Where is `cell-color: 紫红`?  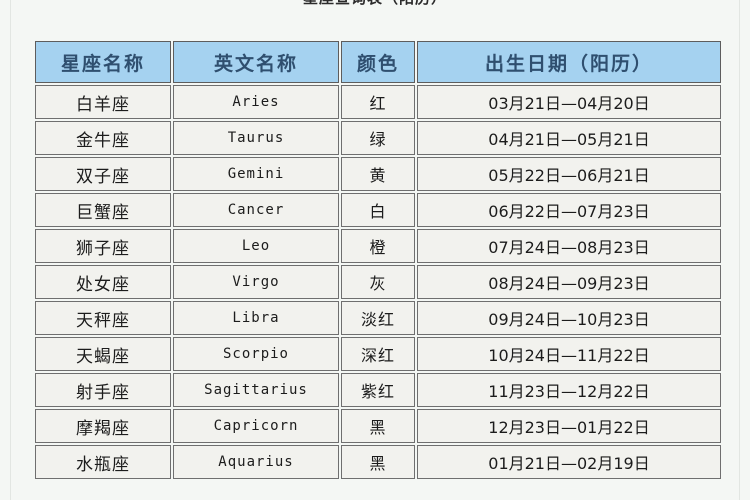 cell-color: 紫红 is located at coordinates (378, 390).